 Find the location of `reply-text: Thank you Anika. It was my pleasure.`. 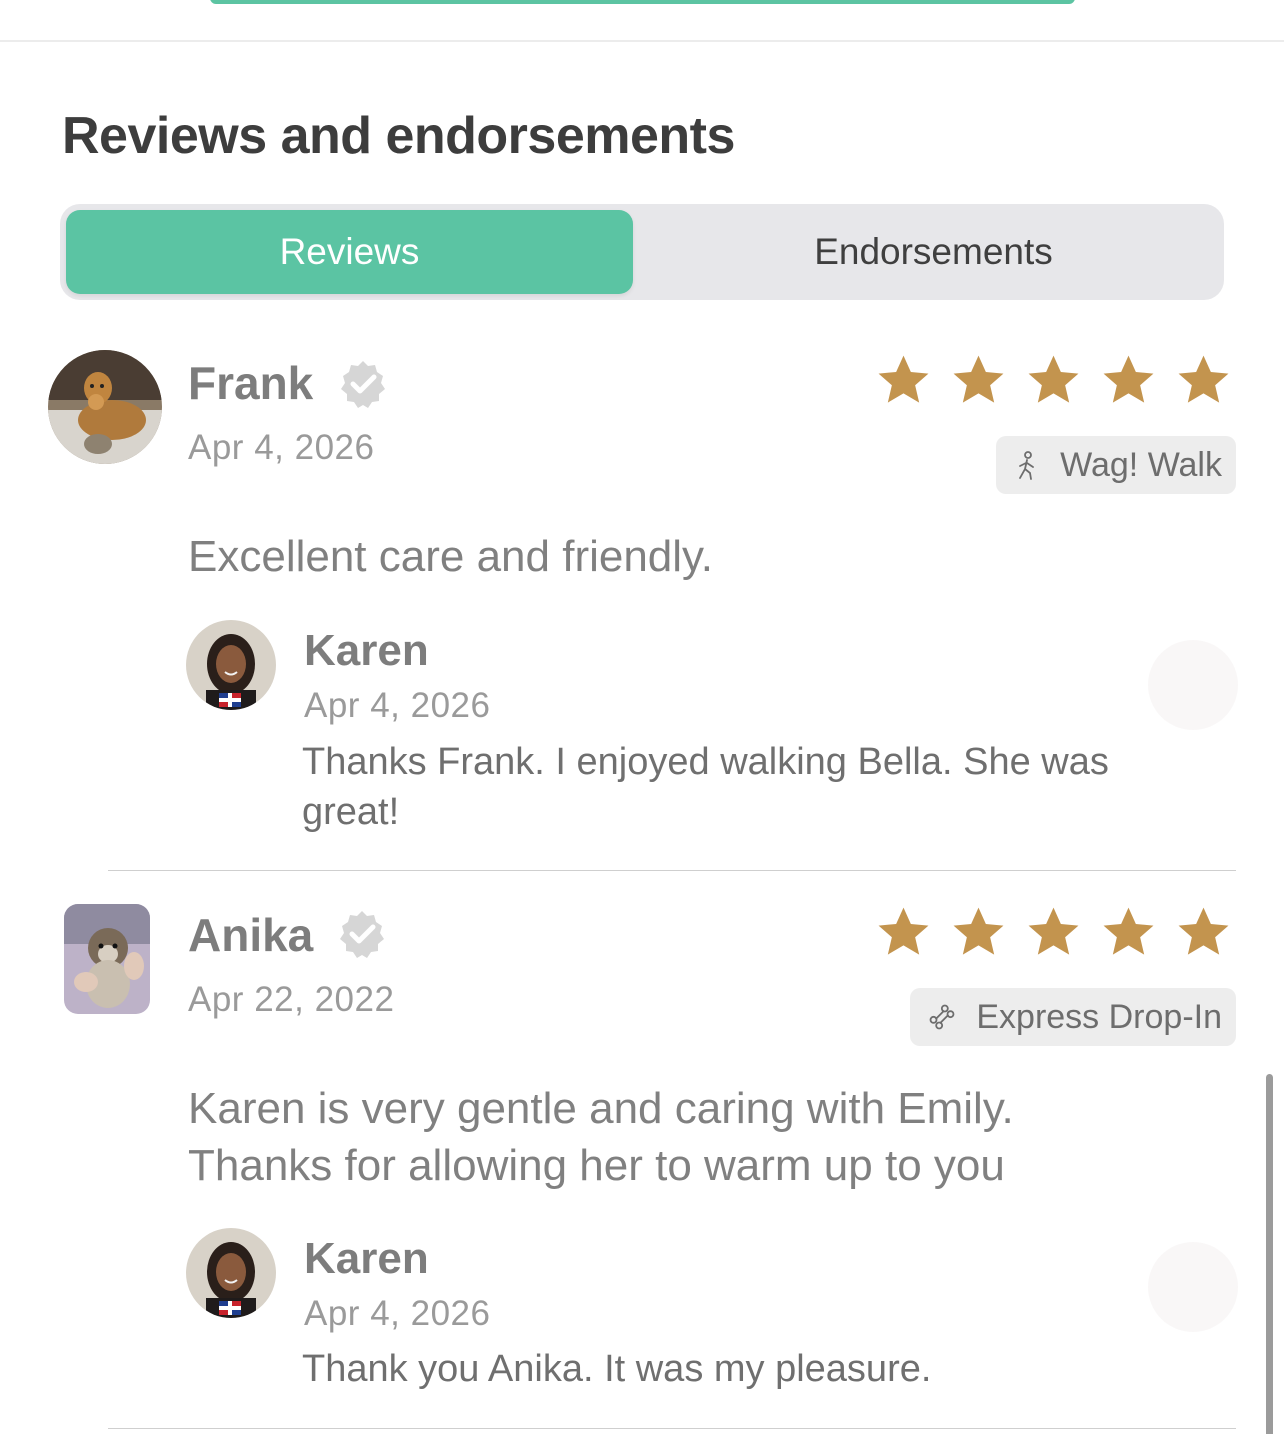

reply-text: Thank you Anika. It was my pleasure. is located at coordinates (617, 1369).